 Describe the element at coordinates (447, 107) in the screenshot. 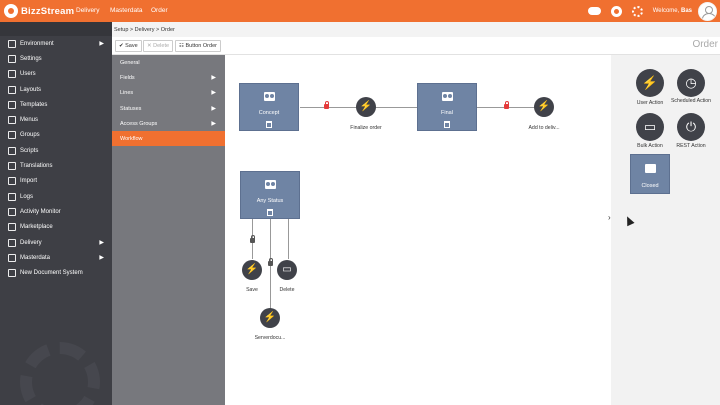

I see `status-node-final: Final` at that location.